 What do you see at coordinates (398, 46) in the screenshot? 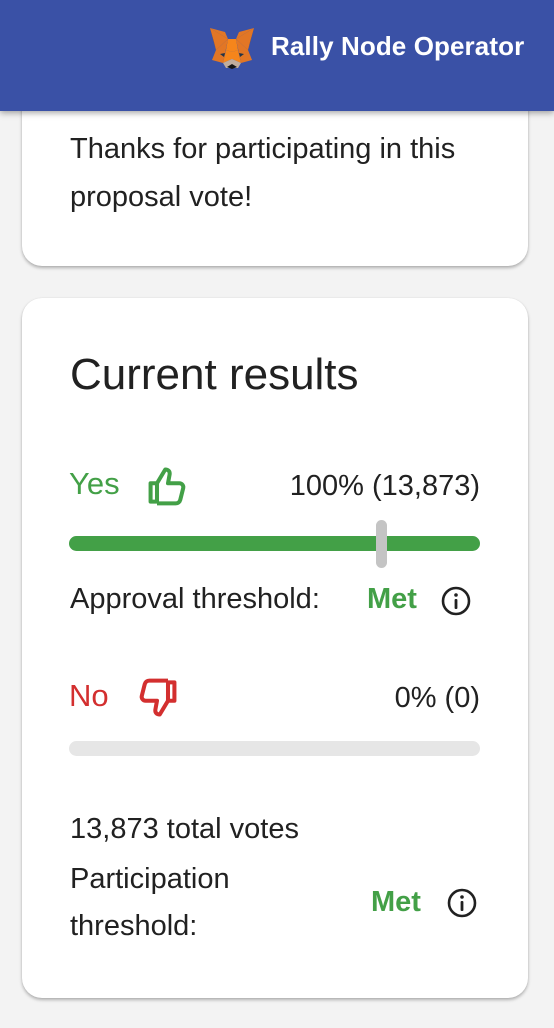
I see `app-title: Rally Node Operator` at bounding box center [398, 46].